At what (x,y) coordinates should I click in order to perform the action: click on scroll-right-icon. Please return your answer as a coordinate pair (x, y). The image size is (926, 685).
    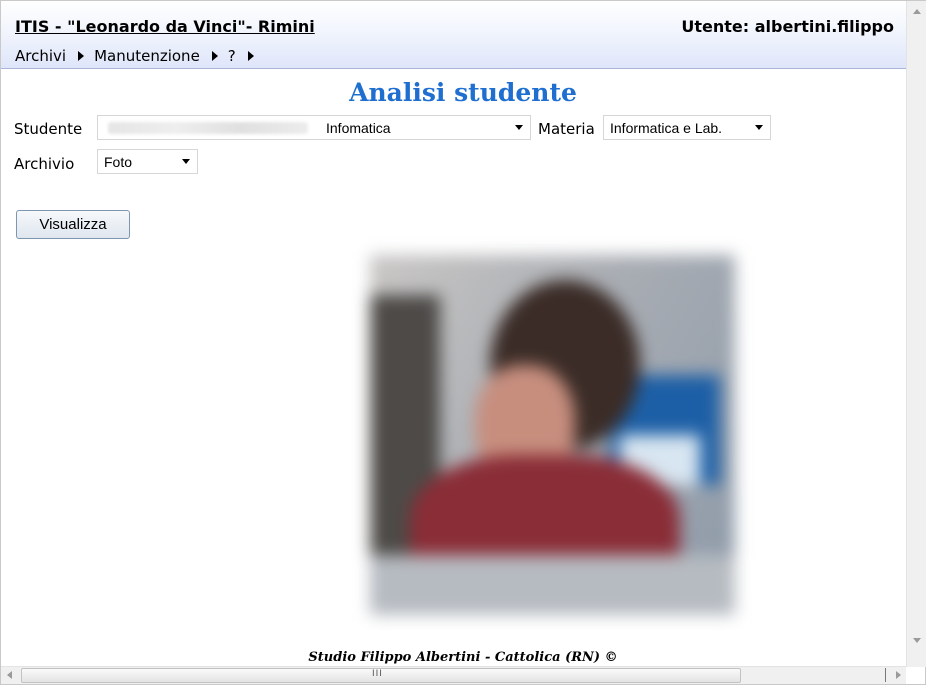
    Looking at the image, I should click on (898, 675).